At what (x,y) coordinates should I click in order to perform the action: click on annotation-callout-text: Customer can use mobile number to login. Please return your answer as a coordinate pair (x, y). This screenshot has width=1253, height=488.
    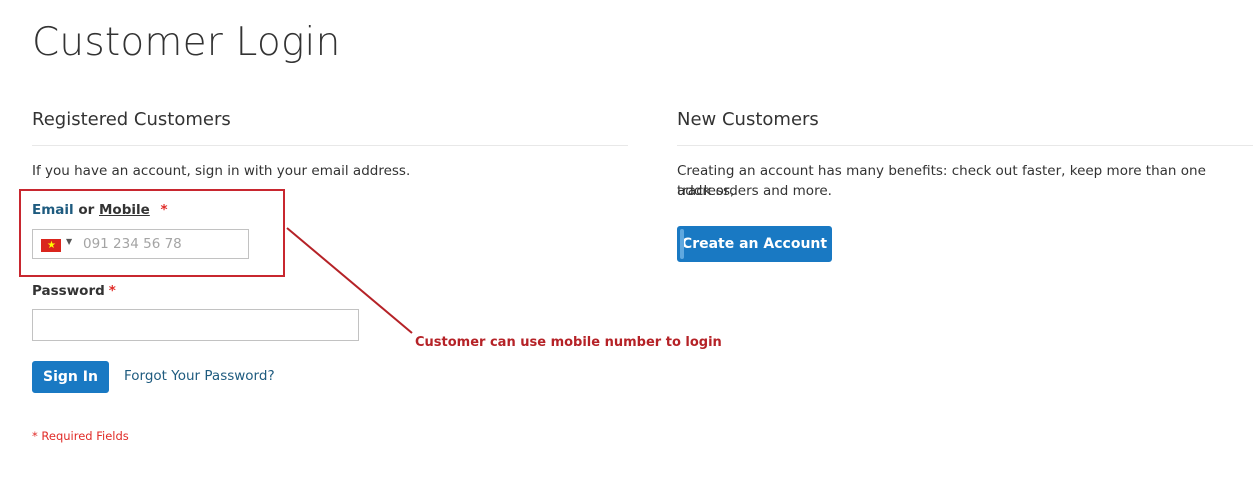
    Looking at the image, I should click on (568, 342).